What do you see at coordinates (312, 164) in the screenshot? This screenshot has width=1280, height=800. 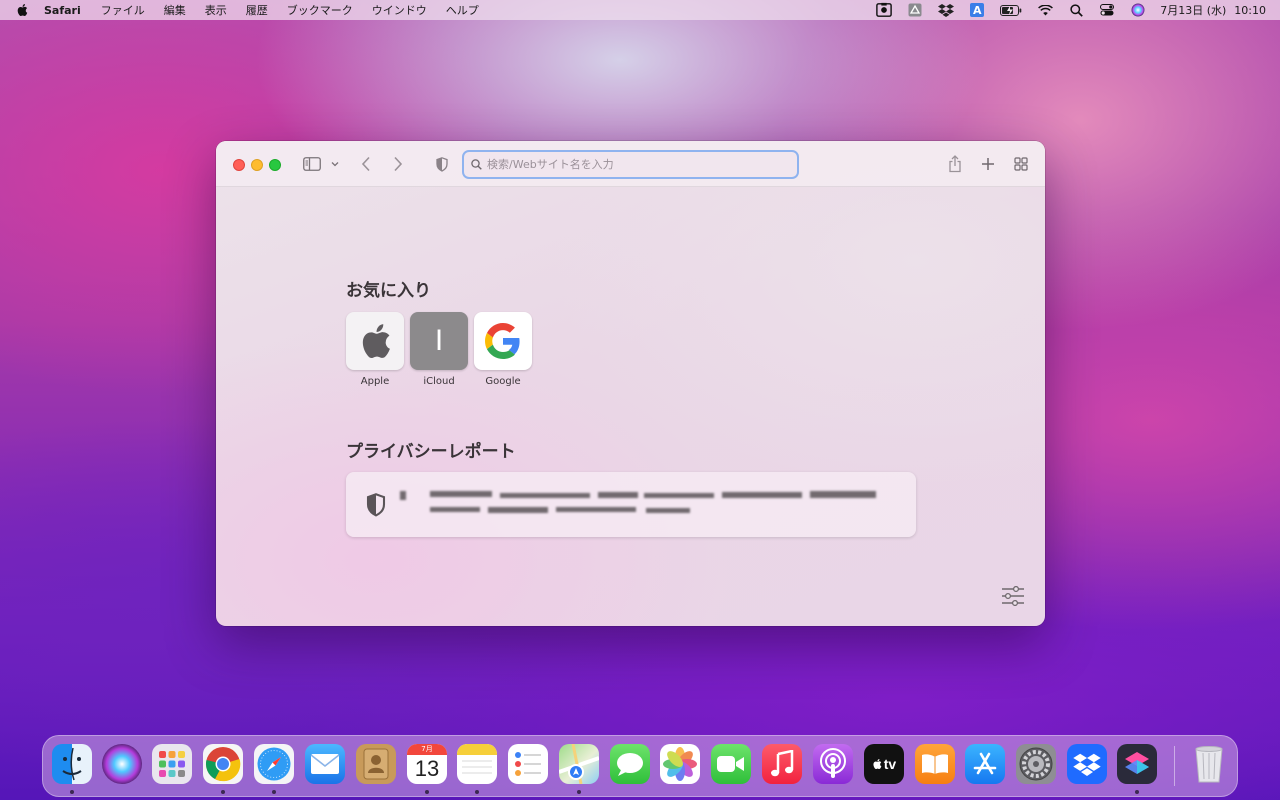 I see `sidebar-toggle-icon` at bounding box center [312, 164].